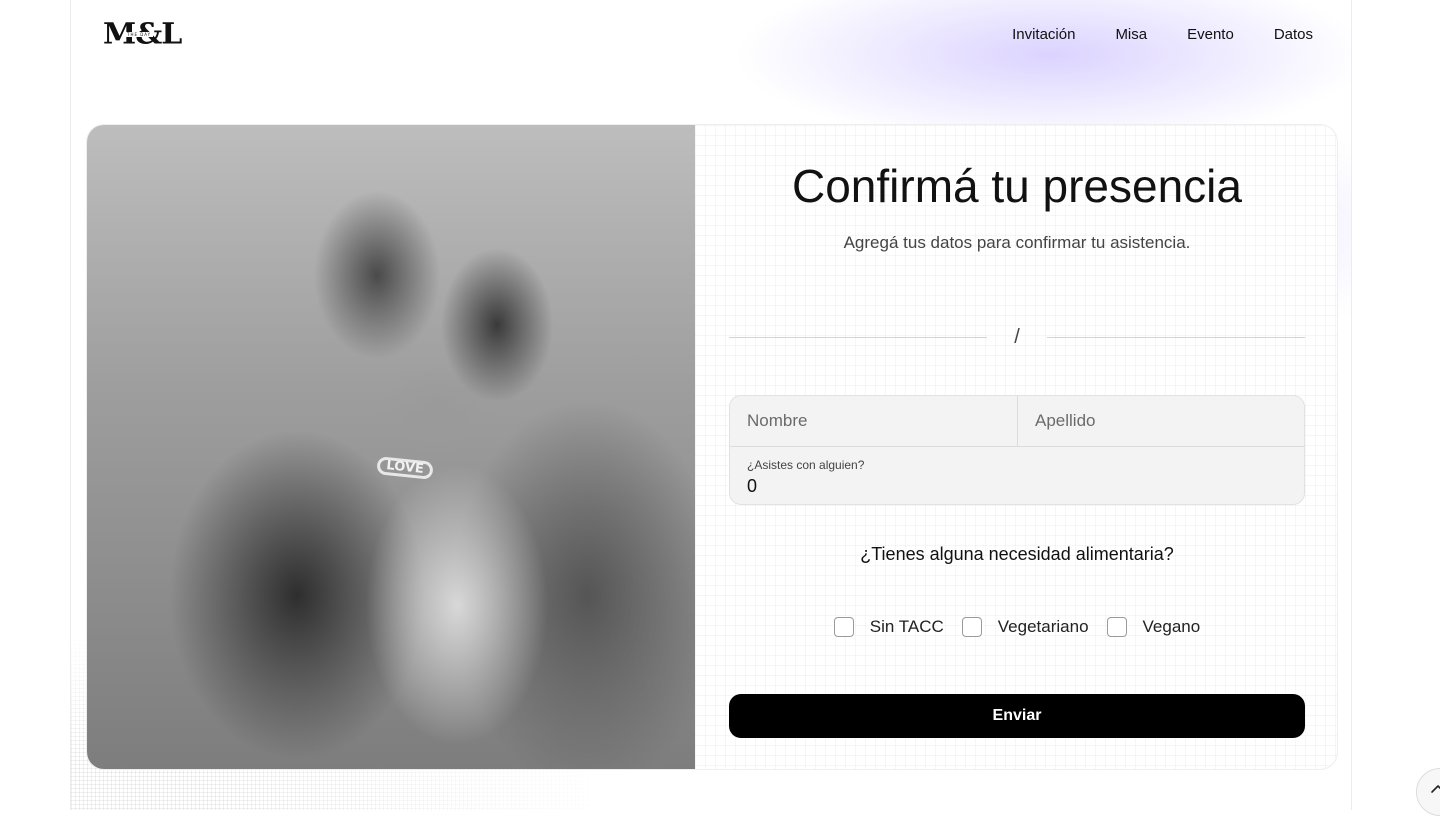 Image resolution: width=1440 pixels, height=816 pixels. I want to click on ring-detail: LOVE, so click(405, 468).